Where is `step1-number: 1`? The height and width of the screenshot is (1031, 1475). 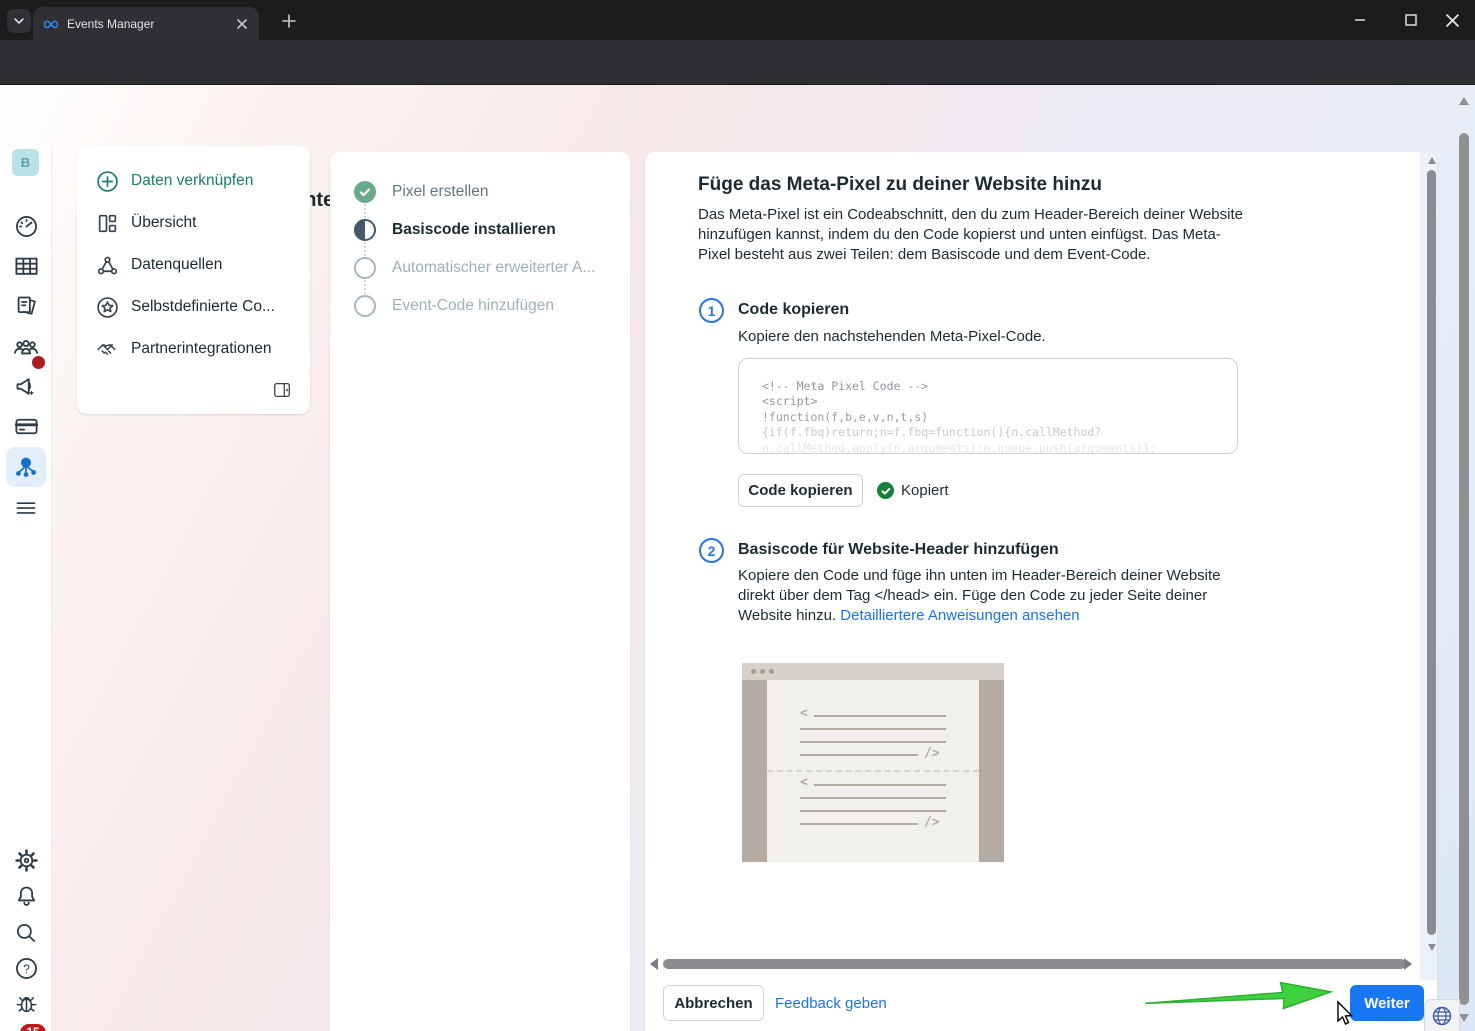 step1-number: 1 is located at coordinates (711, 310).